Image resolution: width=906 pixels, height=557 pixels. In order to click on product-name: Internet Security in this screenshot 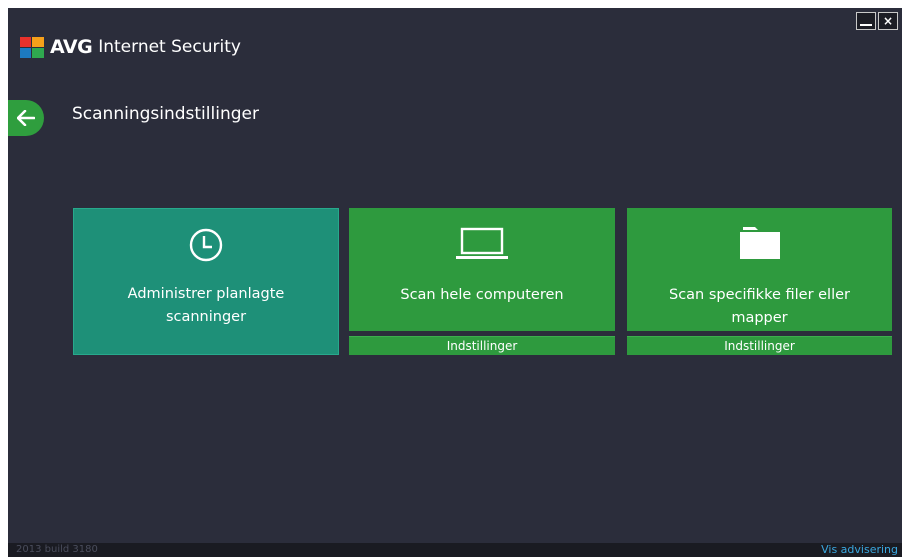, I will do `click(169, 47)`.